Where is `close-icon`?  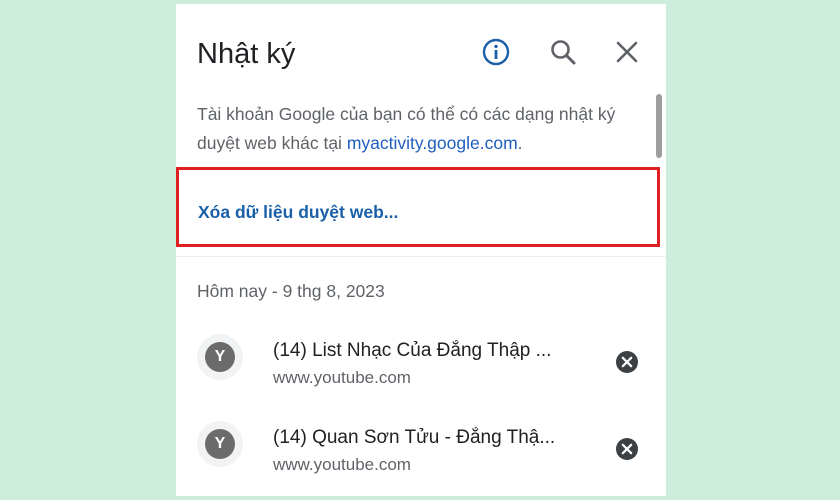 close-icon is located at coordinates (627, 52).